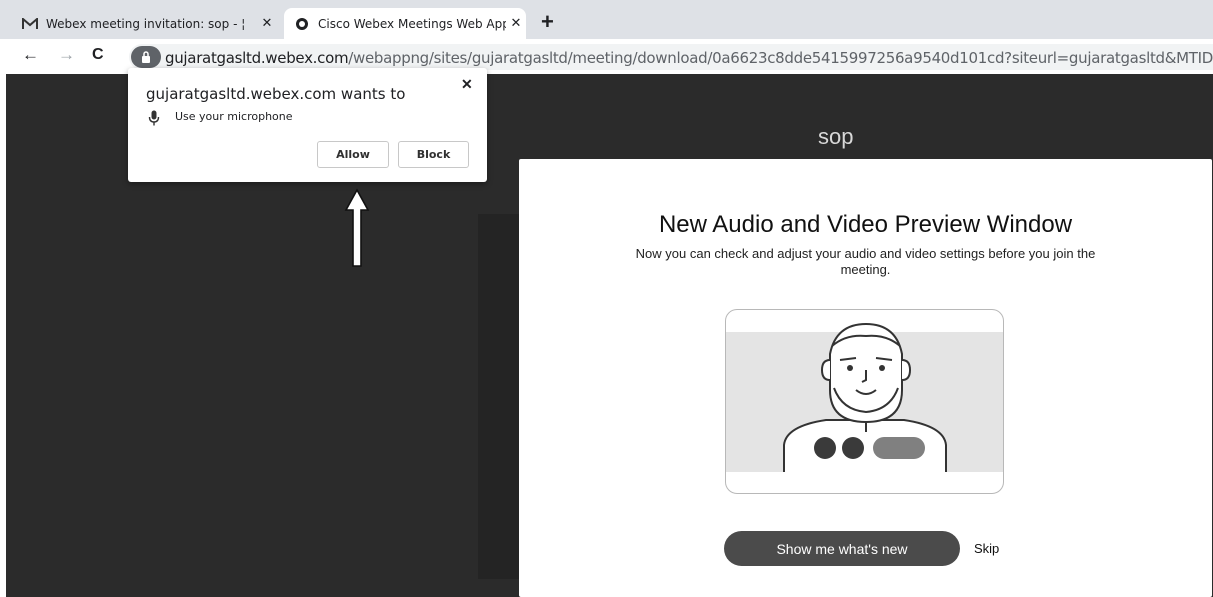 The height and width of the screenshot is (597, 1213). What do you see at coordinates (257, 58) in the screenshot?
I see `url-host: gujaratgasltd.webex.com` at bounding box center [257, 58].